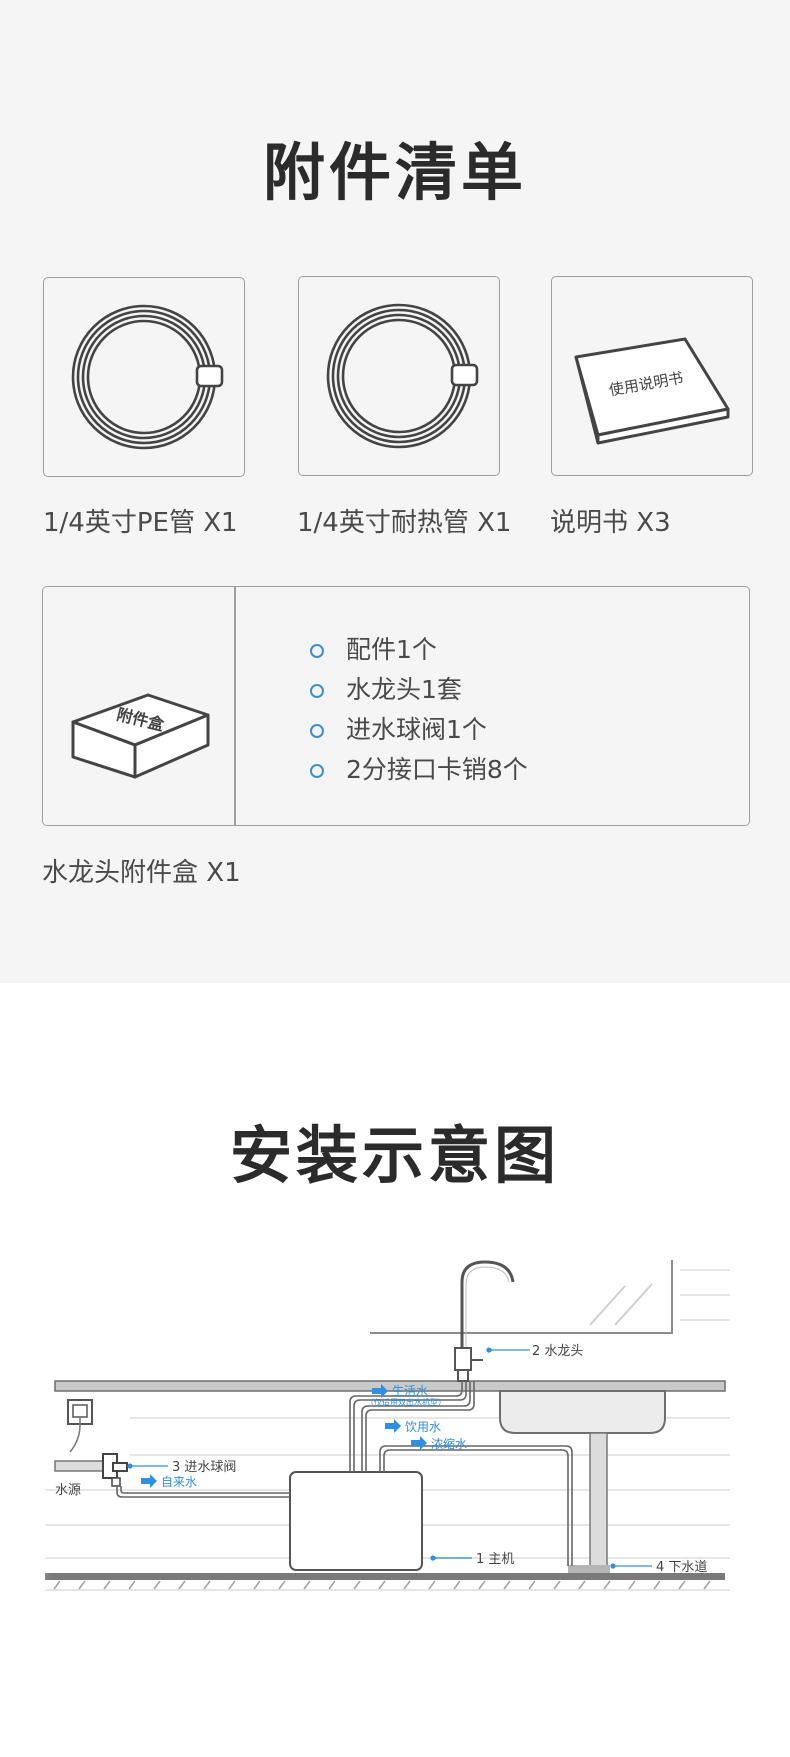 The width and height of the screenshot is (790, 1757). What do you see at coordinates (394, 172) in the screenshot?
I see `accessories-title: 附件清单` at bounding box center [394, 172].